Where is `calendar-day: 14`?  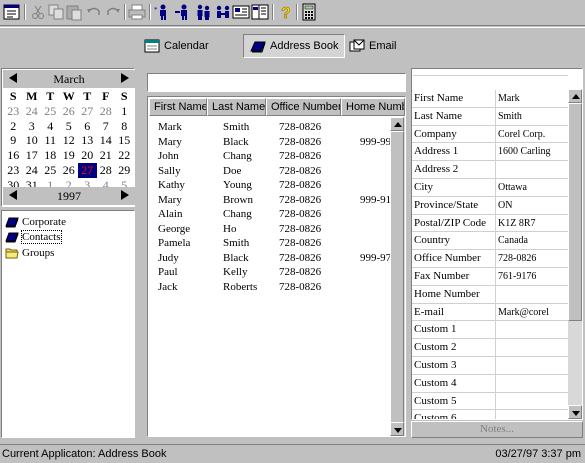
calendar-day: 14 is located at coordinates (106, 140).